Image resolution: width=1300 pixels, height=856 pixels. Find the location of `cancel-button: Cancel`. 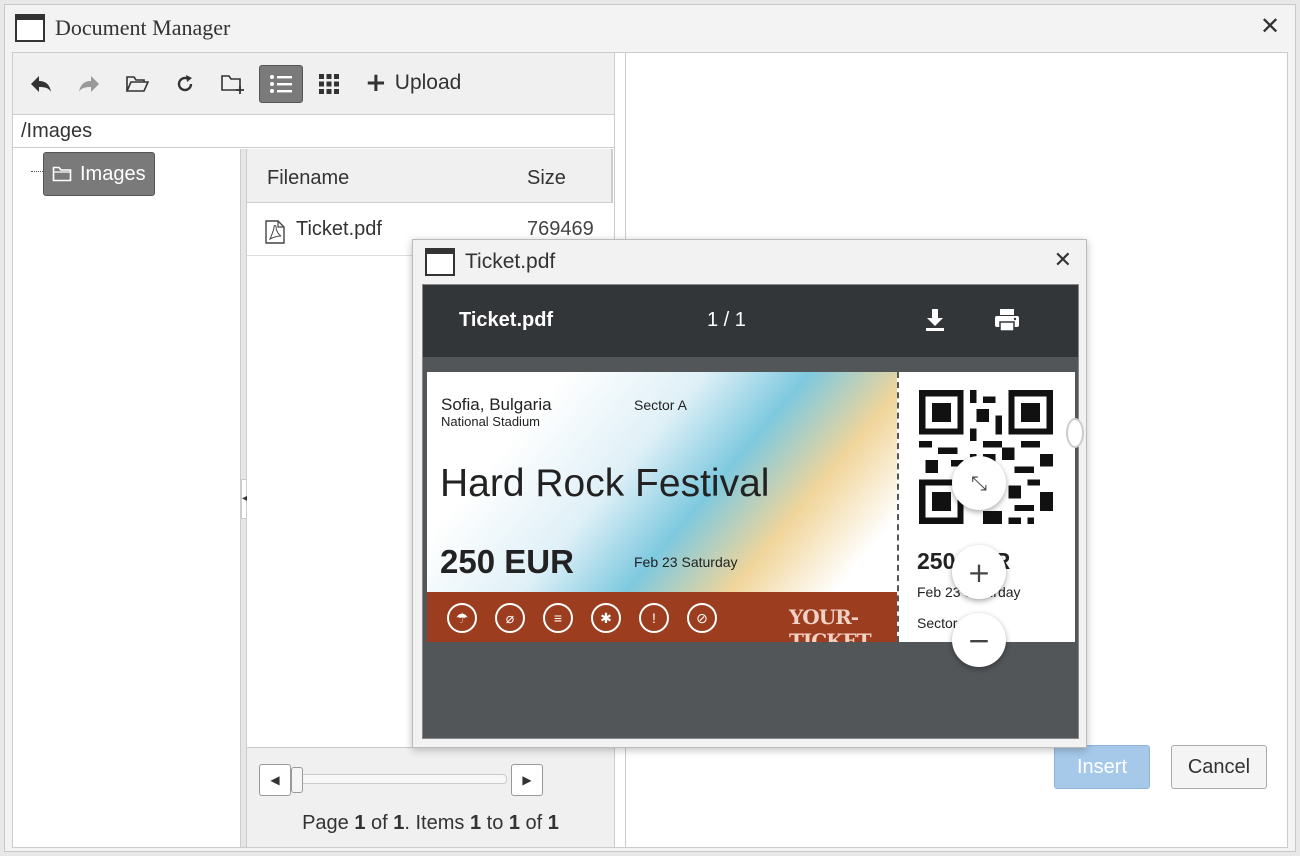

cancel-button: Cancel is located at coordinates (1219, 767).